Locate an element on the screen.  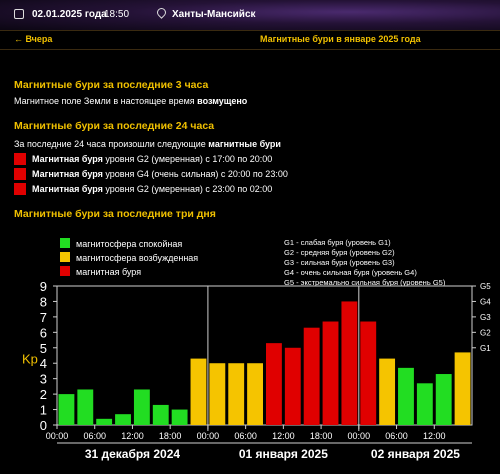
page-title: Магнитные бури в январе 2025 года is located at coordinates (340, 39).